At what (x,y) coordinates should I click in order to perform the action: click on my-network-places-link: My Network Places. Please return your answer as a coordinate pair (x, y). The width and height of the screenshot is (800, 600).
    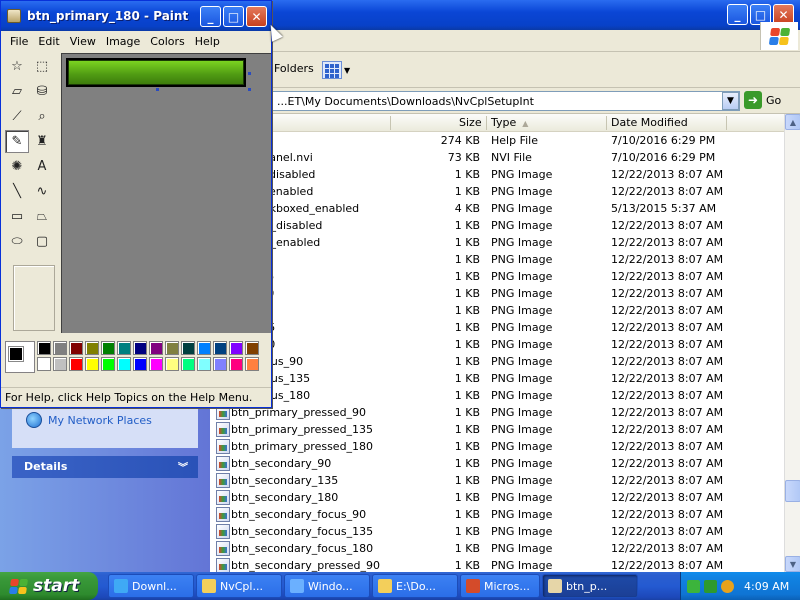
    Looking at the image, I should click on (89, 420).